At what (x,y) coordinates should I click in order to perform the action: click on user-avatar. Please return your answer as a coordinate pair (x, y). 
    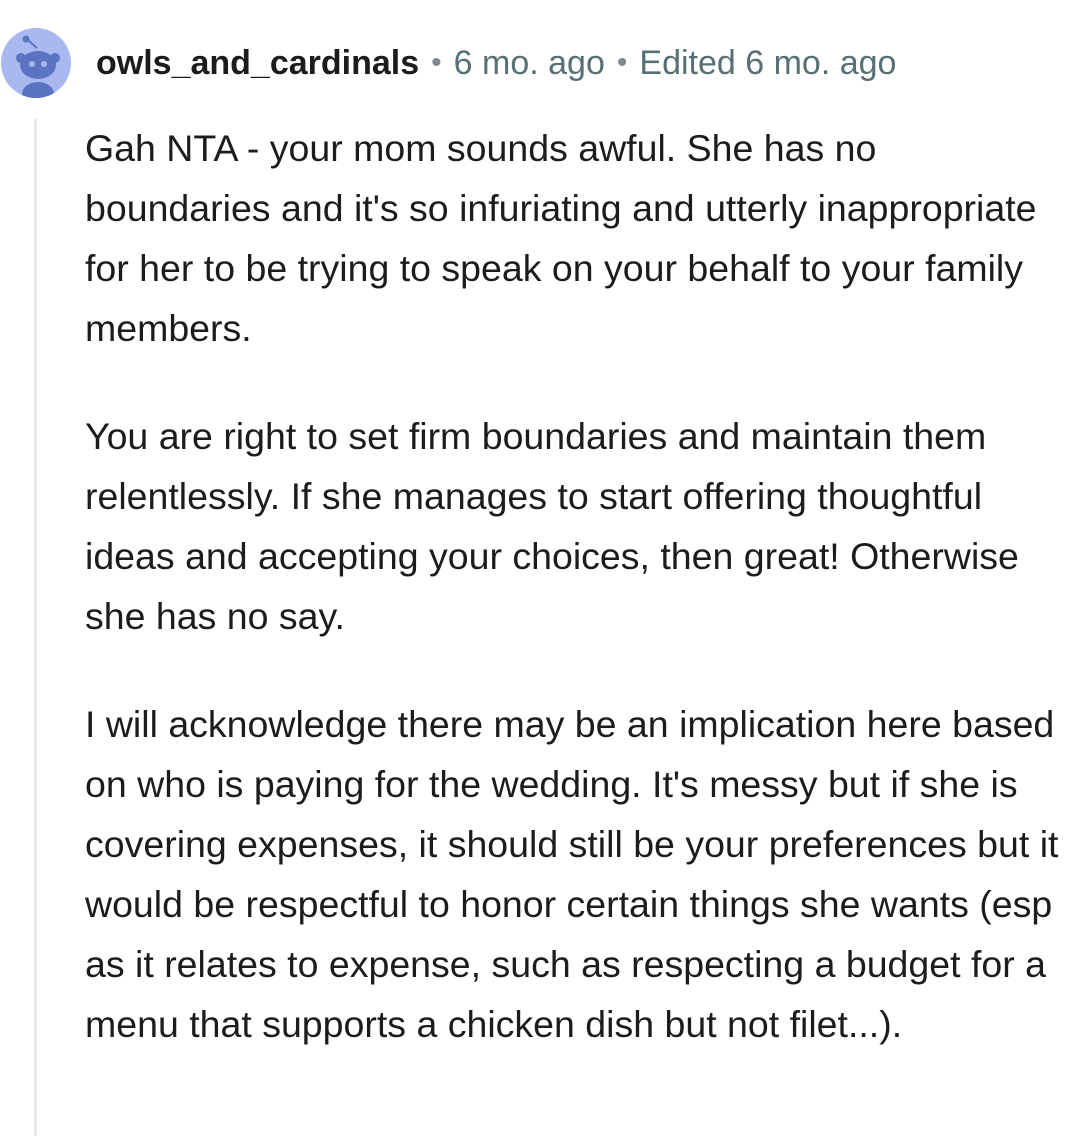
    Looking at the image, I should click on (36, 63).